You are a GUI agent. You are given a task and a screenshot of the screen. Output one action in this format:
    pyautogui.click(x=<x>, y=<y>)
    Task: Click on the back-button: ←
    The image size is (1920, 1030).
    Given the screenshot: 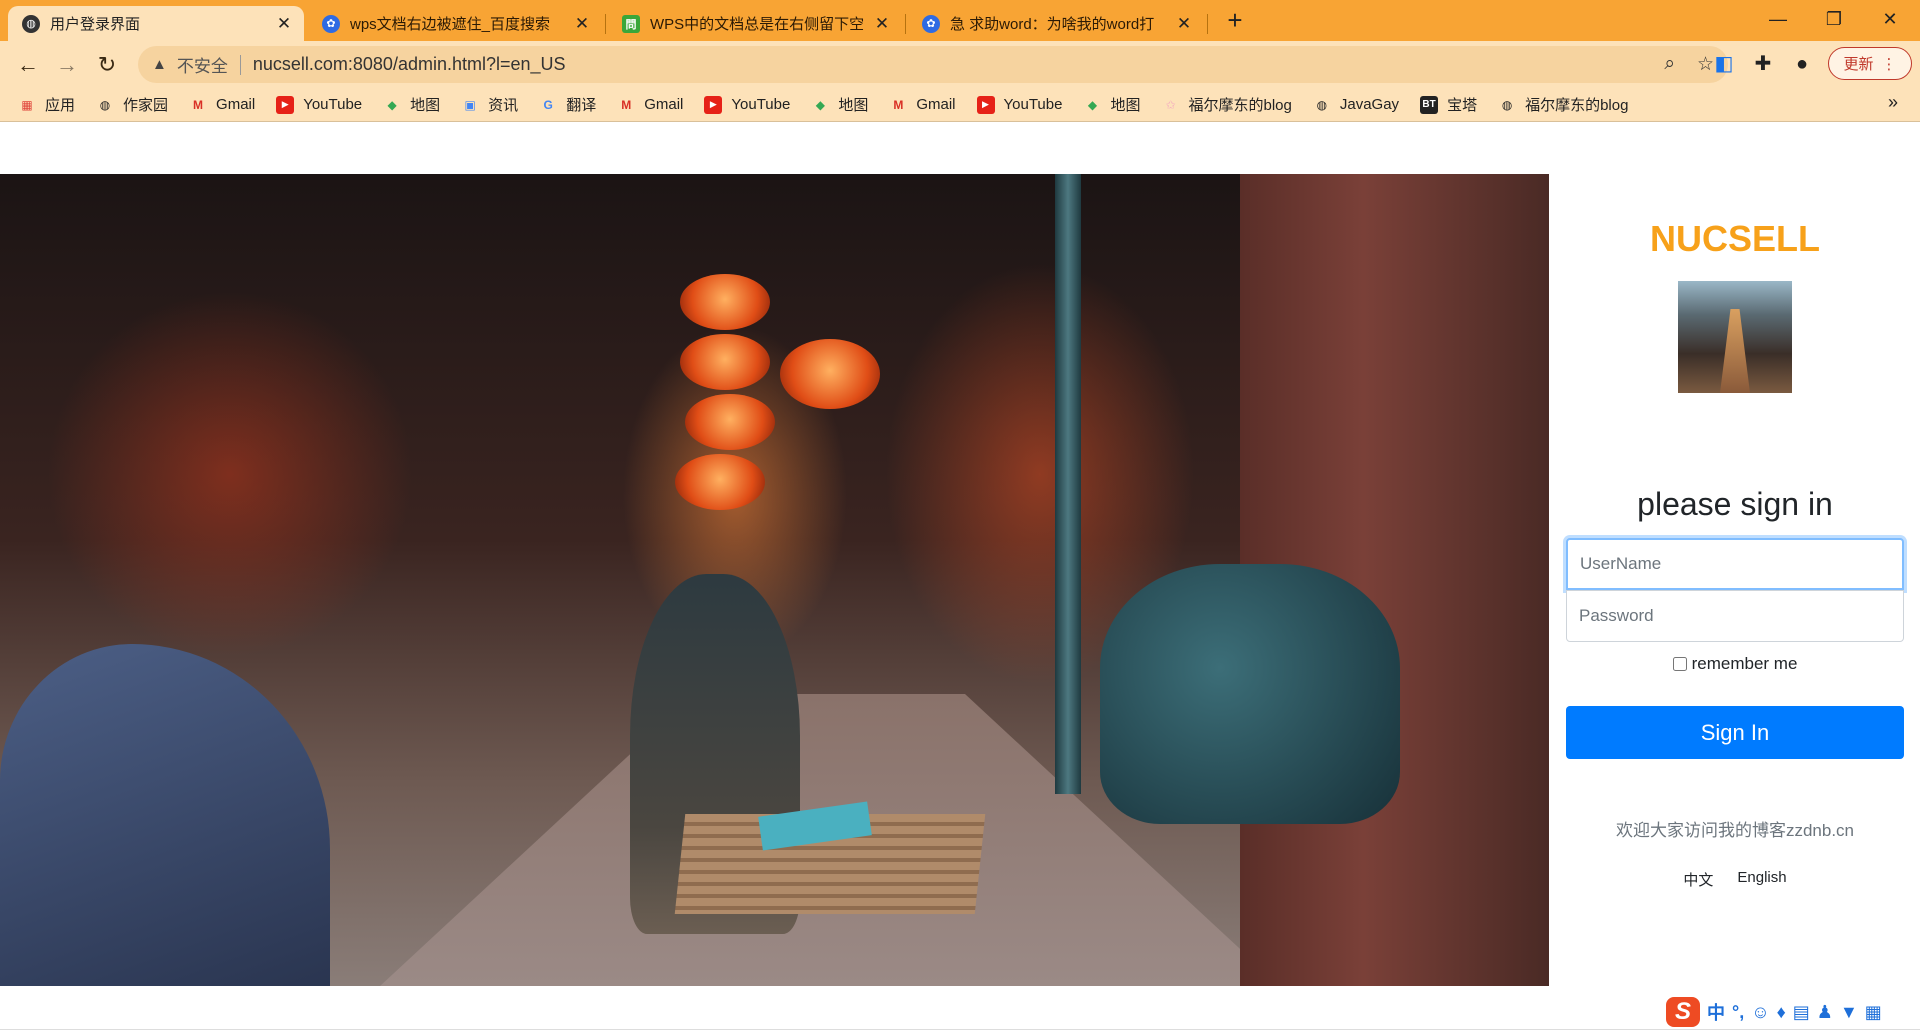 What is the action you would take?
    pyautogui.click(x=28, y=65)
    